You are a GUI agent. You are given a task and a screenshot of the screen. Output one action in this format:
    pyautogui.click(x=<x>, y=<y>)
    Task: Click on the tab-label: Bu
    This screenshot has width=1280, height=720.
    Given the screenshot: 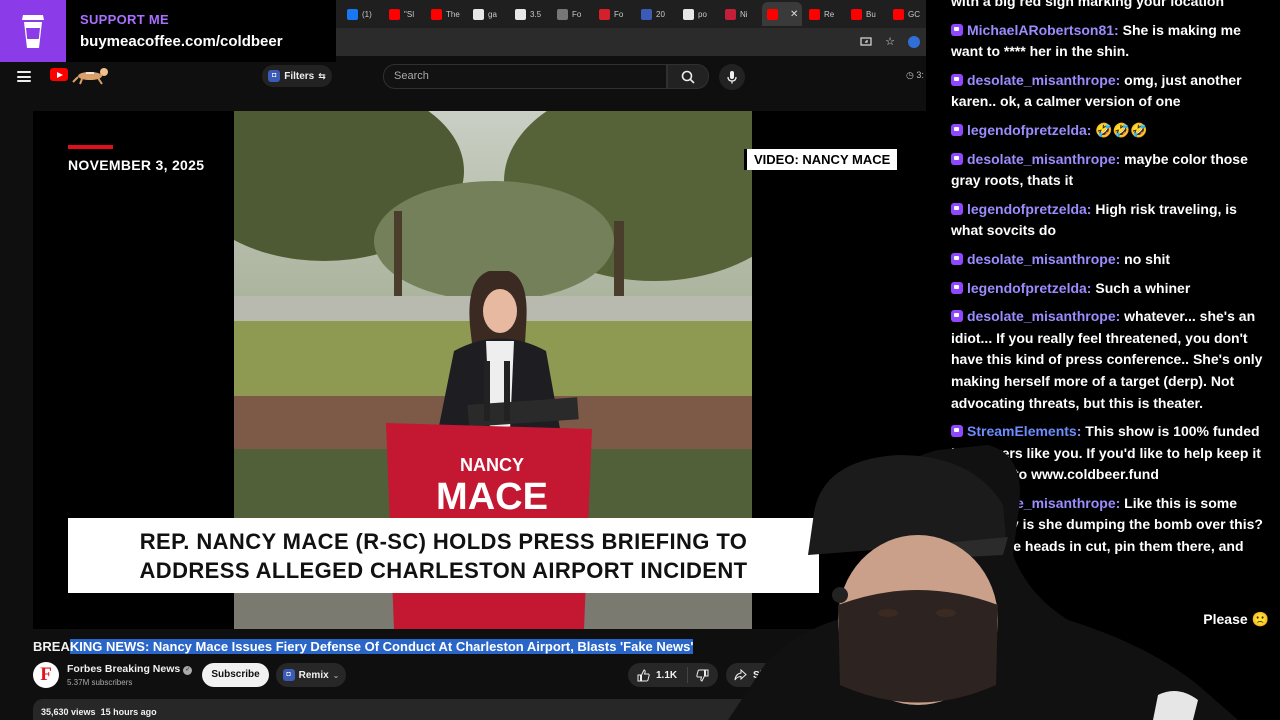 What is the action you would take?
    pyautogui.click(x=871, y=14)
    